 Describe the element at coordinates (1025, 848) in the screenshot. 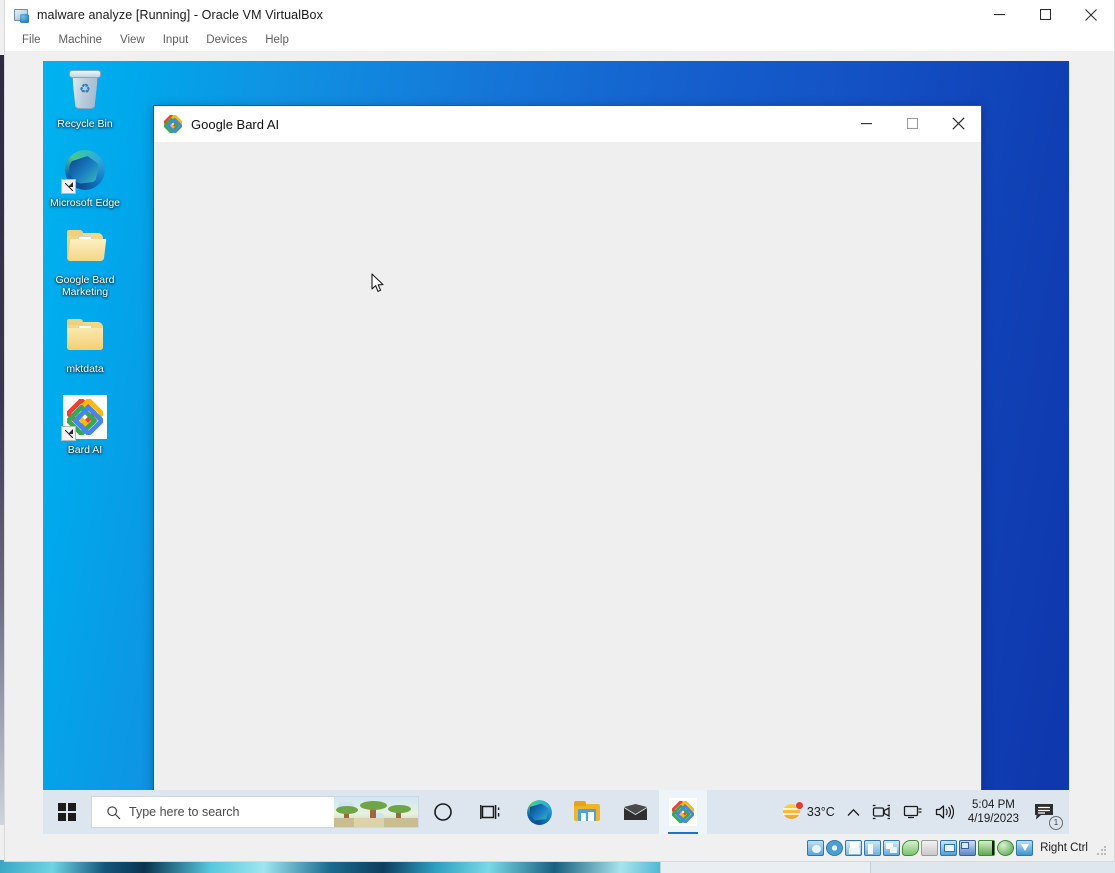

I see `vm-indicator-icon` at that location.